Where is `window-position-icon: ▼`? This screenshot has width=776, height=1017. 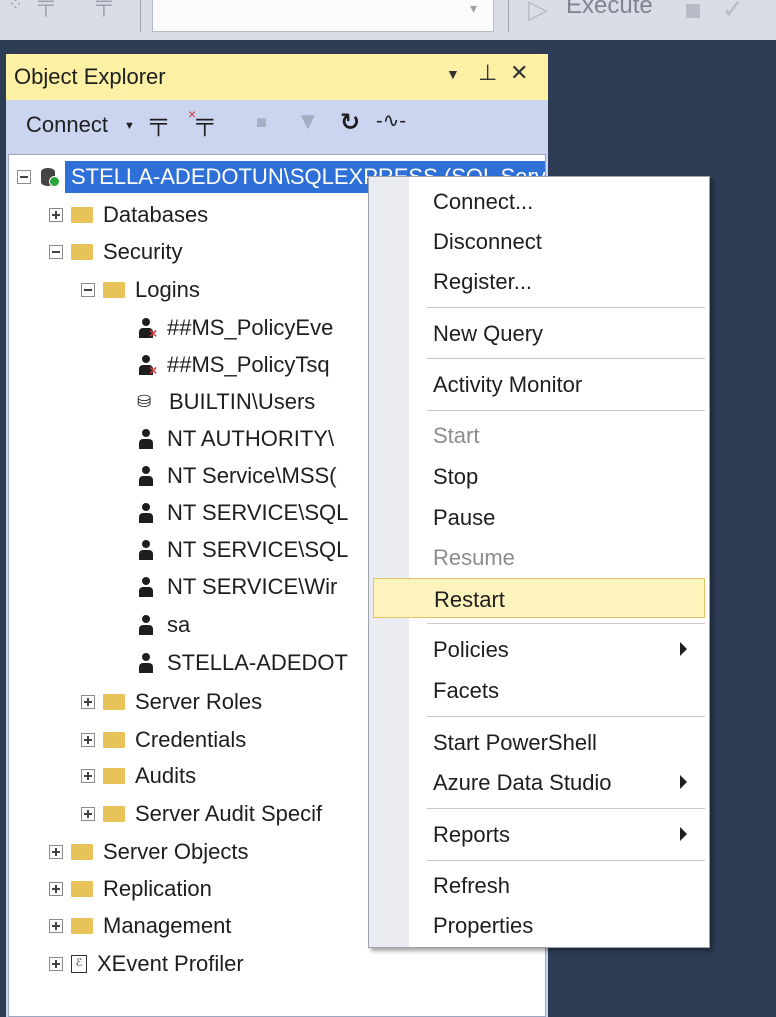 window-position-icon: ▼ is located at coordinates (453, 74).